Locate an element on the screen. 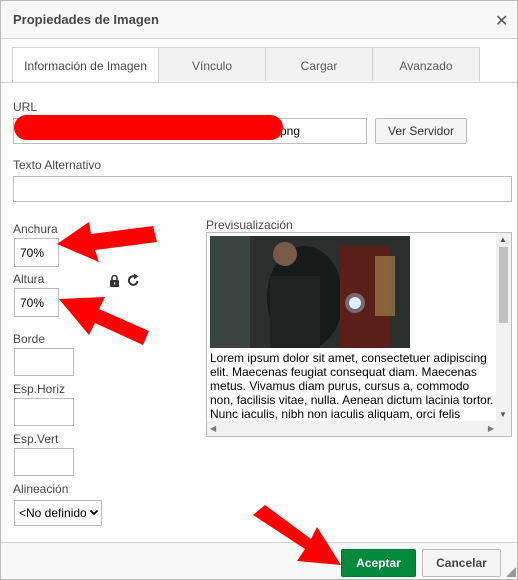 The width and height of the screenshot is (518, 580). tab-upload: Cargar is located at coordinates (319, 64).